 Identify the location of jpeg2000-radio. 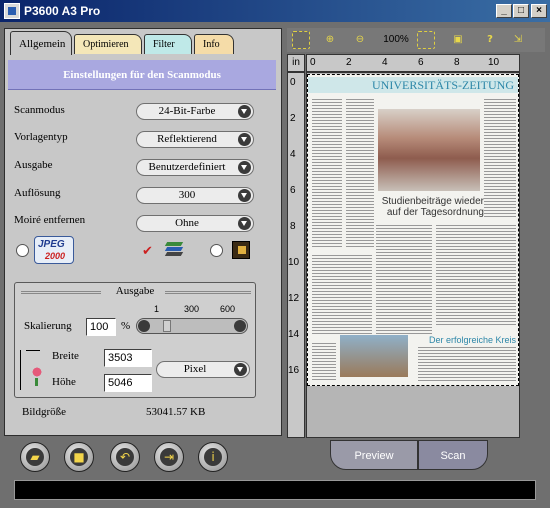
(22, 250).